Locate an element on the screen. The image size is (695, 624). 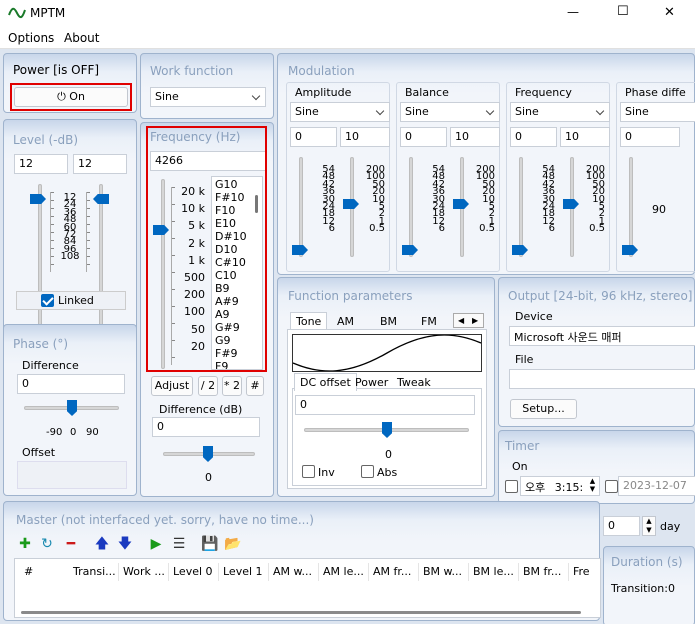
mod-frequency-depth-slider is located at coordinates (521, 207).